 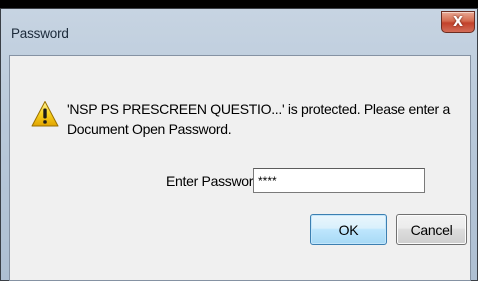 What do you see at coordinates (215, 181) in the screenshot?
I see `password-label: Enter Password:` at bounding box center [215, 181].